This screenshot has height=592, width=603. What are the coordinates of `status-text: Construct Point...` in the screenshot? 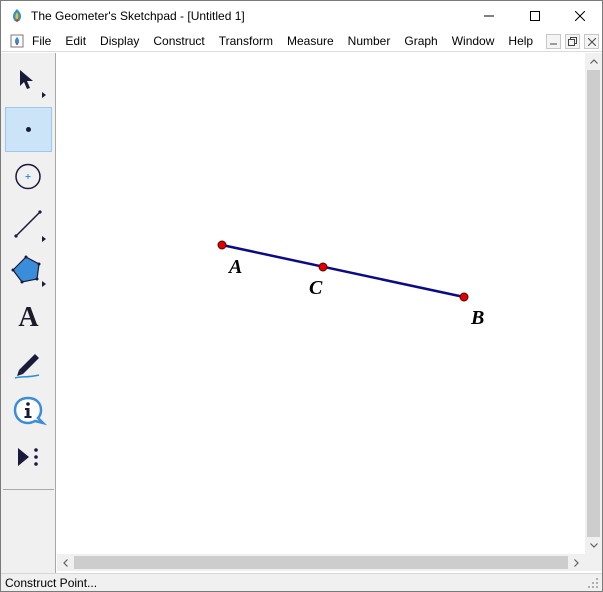 It's located at (51, 583).